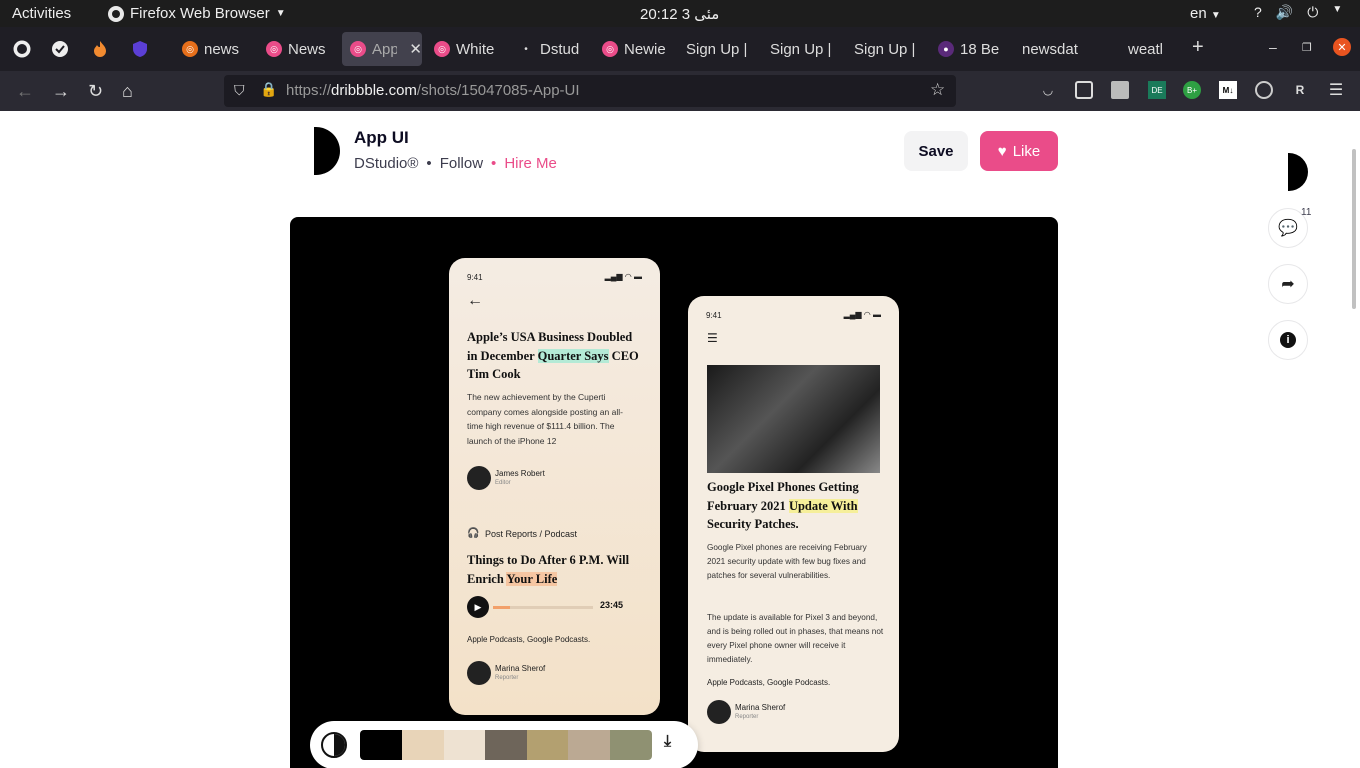 The width and height of the screenshot is (1360, 768). I want to click on clock: 20:12 مئى 3, so click(679, 14).